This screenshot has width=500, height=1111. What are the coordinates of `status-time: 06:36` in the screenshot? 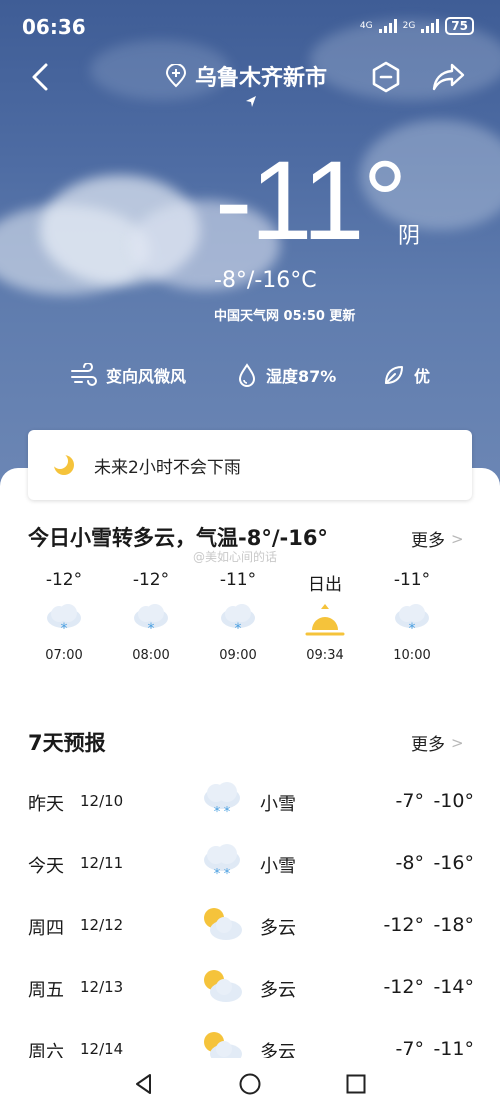 It's located at (54, 27).